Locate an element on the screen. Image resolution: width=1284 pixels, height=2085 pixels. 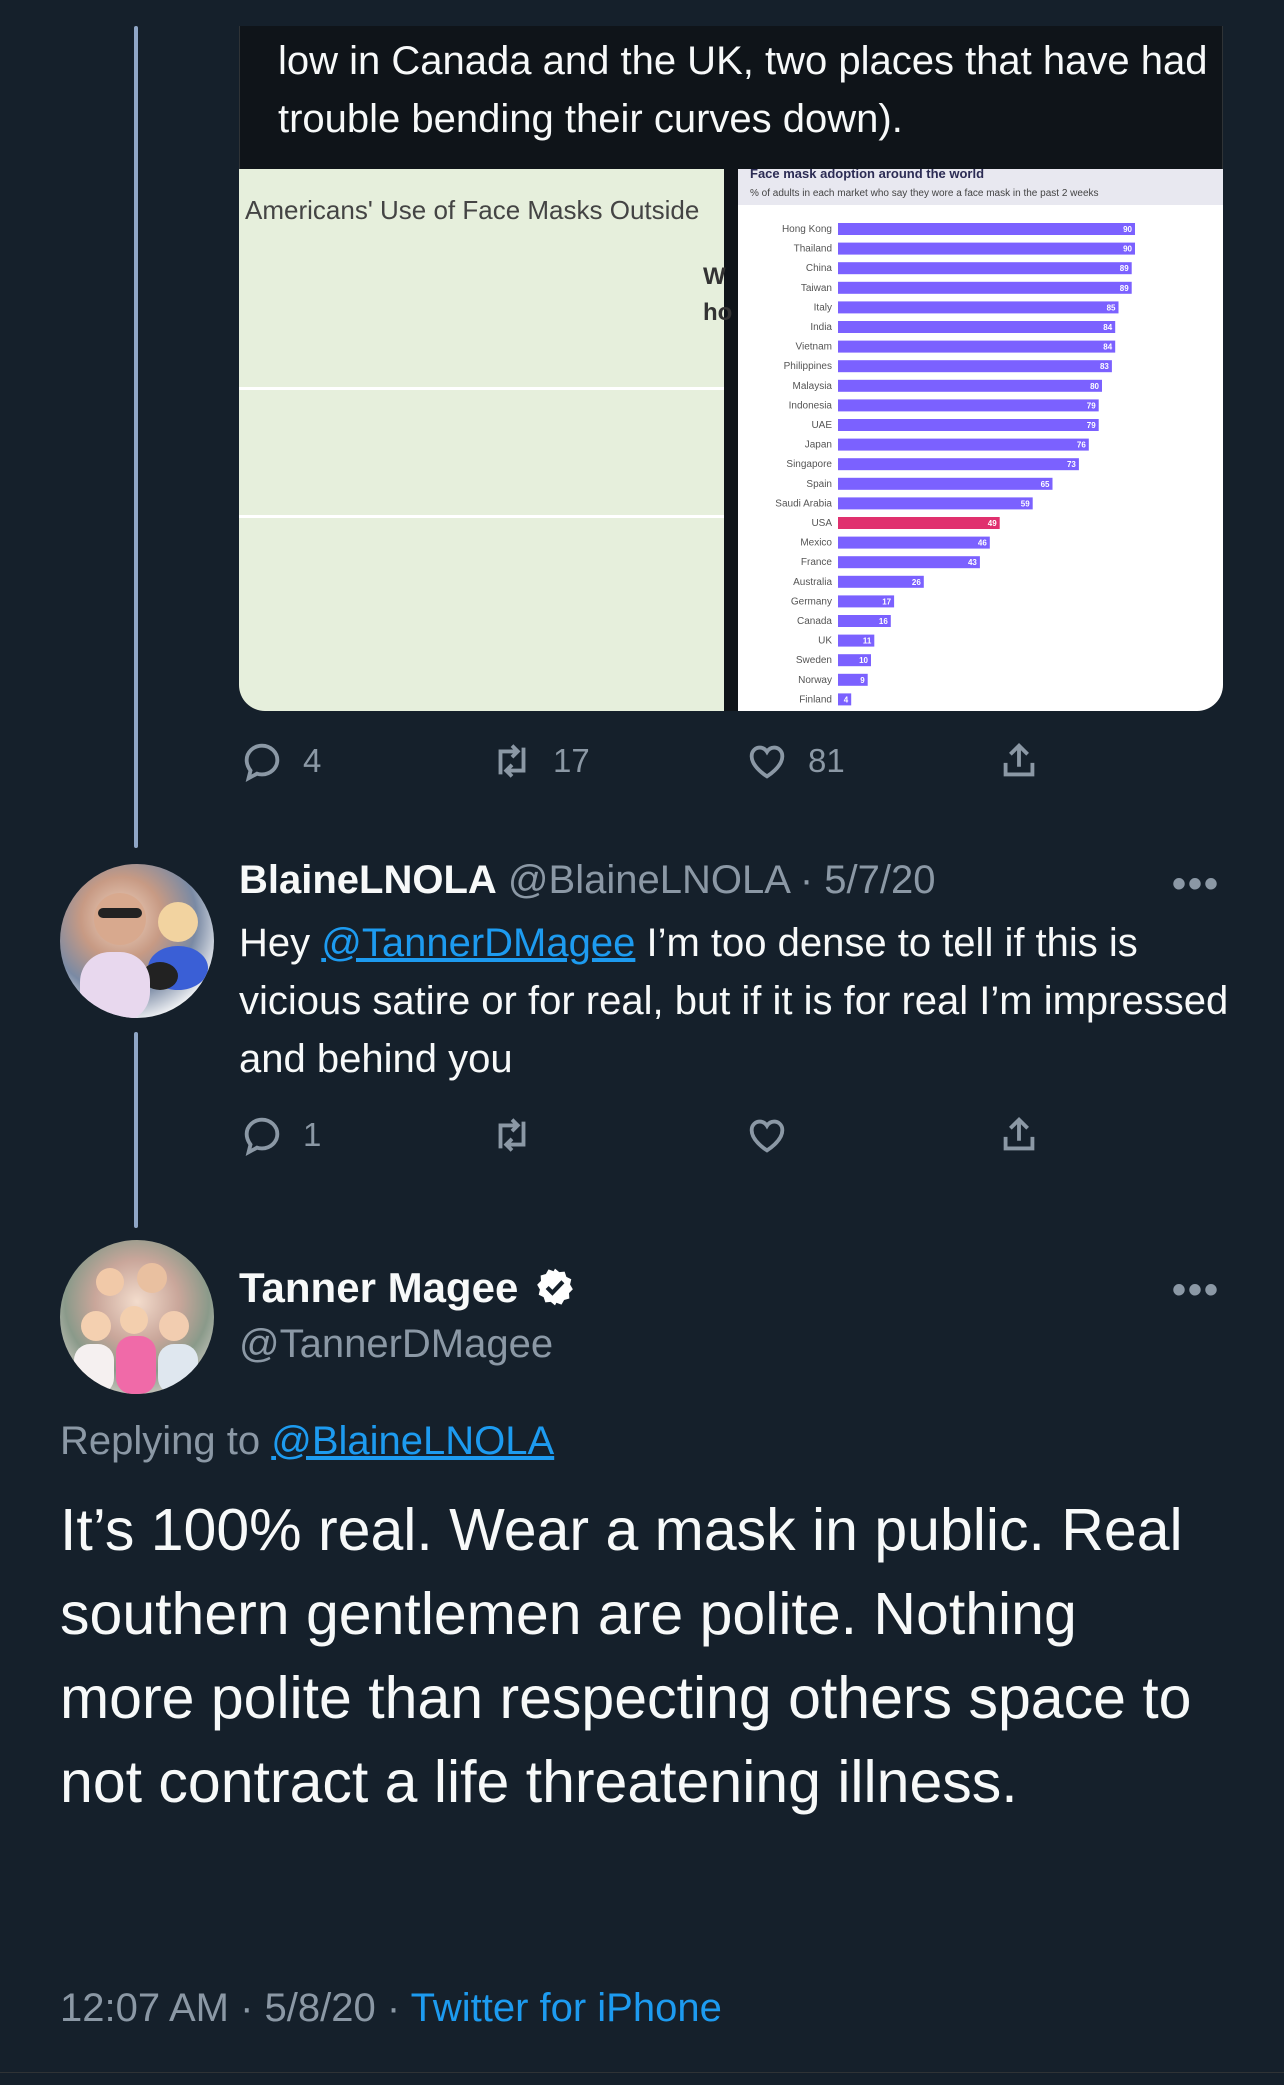
like-icon is located at coordinates (767, 1136).